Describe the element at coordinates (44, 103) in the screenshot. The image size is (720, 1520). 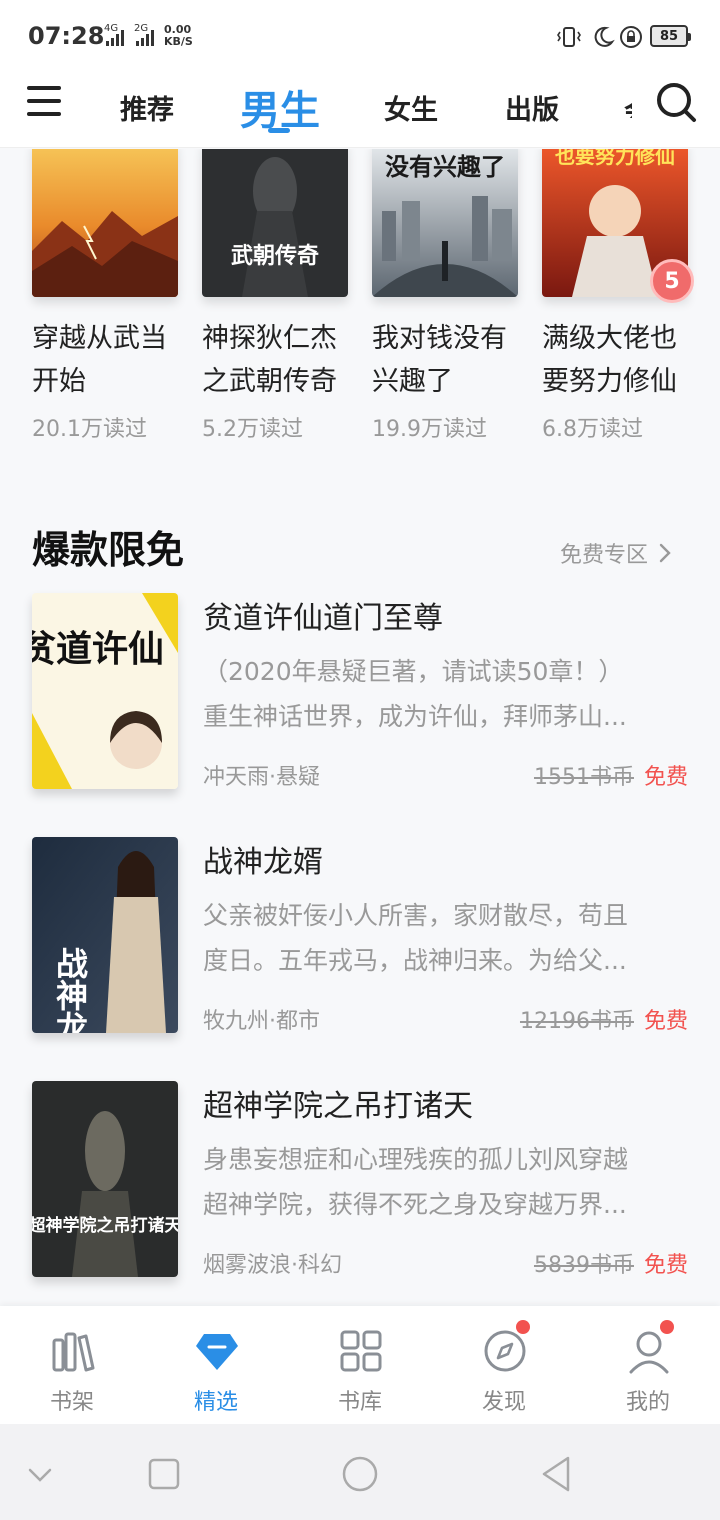
I see `menu-icon` at that location.